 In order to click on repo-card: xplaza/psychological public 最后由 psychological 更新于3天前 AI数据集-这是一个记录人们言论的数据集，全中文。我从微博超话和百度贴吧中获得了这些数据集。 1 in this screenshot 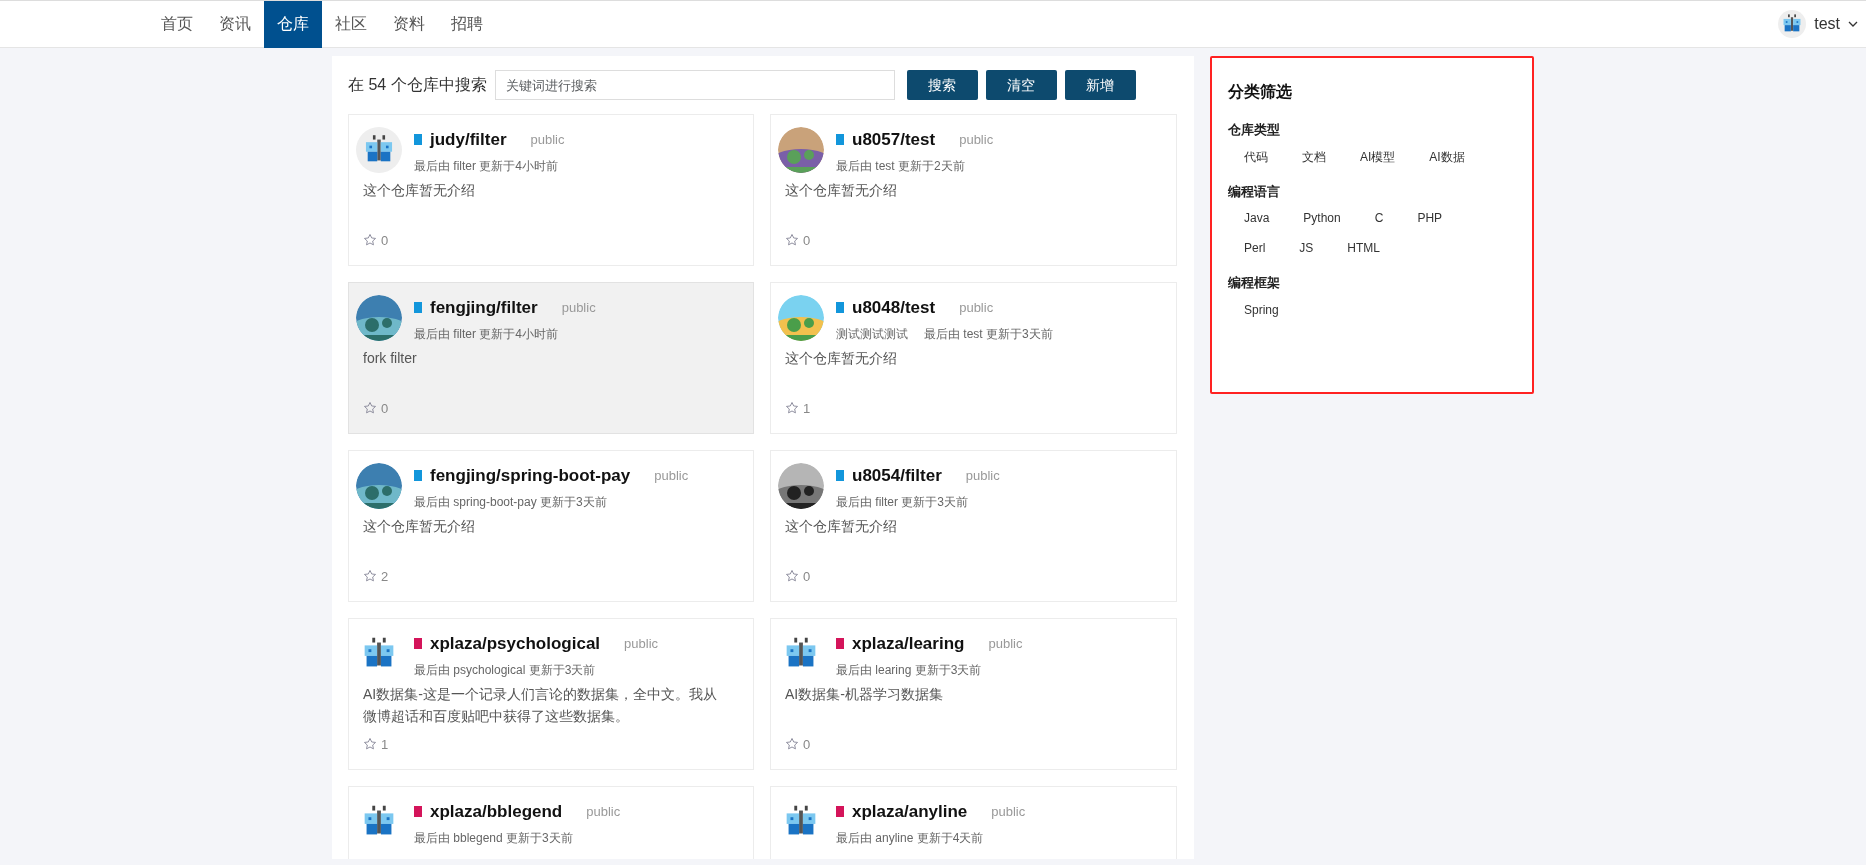, I will do `click(551, 694)`.